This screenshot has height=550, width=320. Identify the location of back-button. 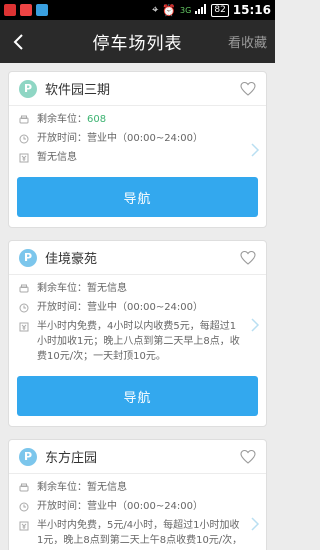
(18, 41).